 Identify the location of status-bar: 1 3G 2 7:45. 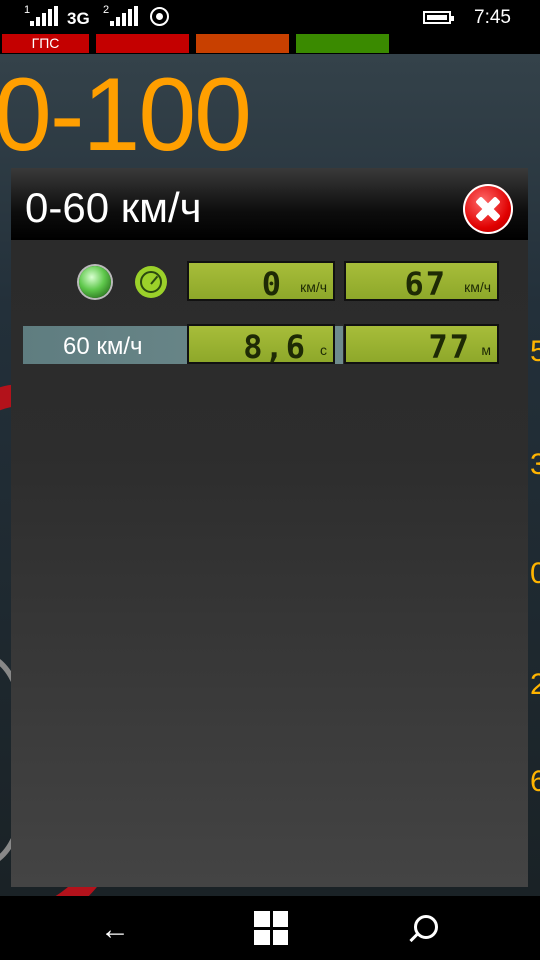
(270, 17).